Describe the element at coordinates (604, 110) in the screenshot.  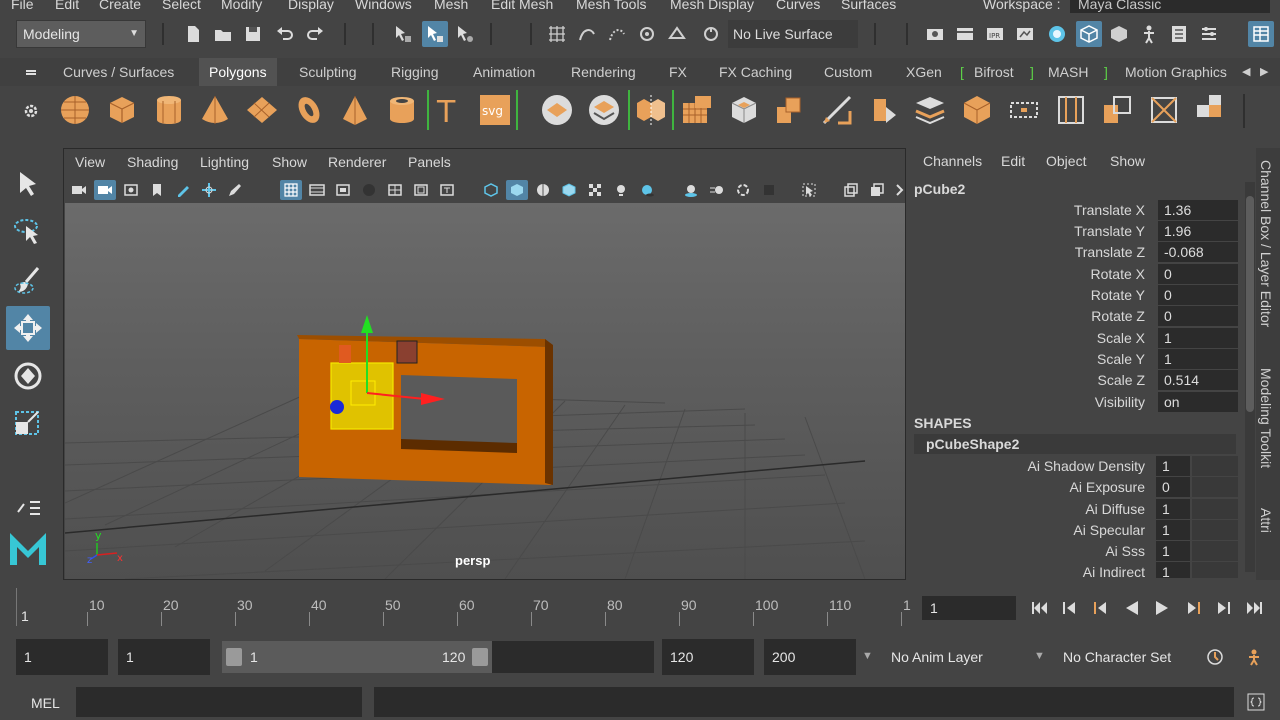
I see `separate-icon` at that location.